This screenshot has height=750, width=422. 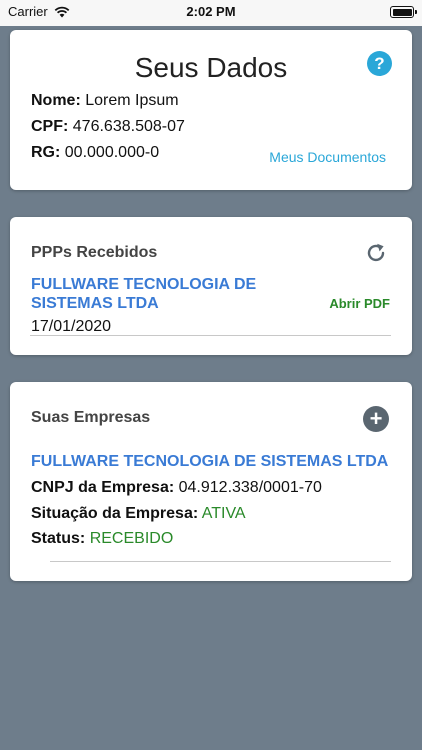 What do you see at coordinates (359, 303) in the screenshot?
I see `open-pdf-button: Abrir PDF` at bounding box center [359, 303].